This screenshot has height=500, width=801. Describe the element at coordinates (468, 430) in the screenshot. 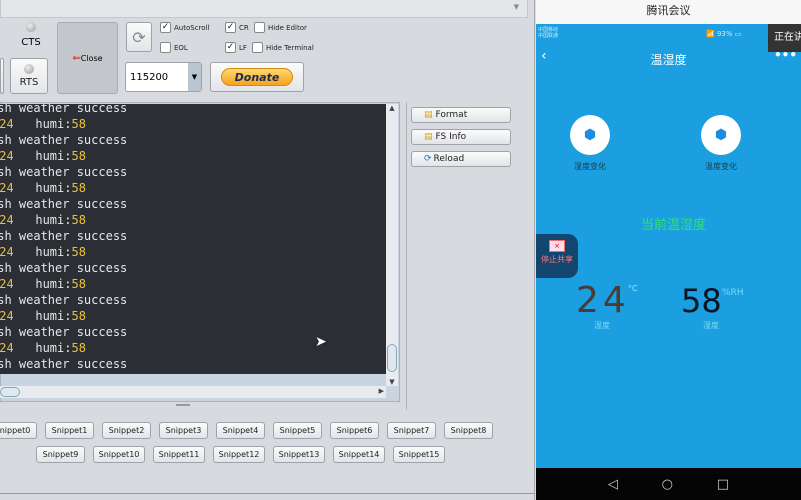

I see `snippet-button: Snippet8` at that location.